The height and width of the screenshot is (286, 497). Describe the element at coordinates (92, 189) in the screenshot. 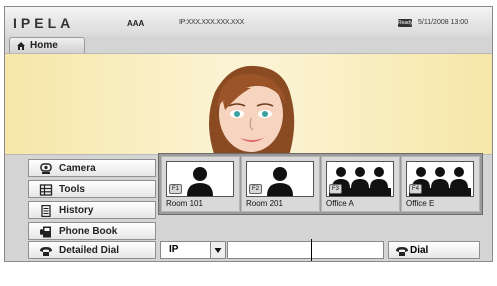

I see `tools-button: Tools` at that location.